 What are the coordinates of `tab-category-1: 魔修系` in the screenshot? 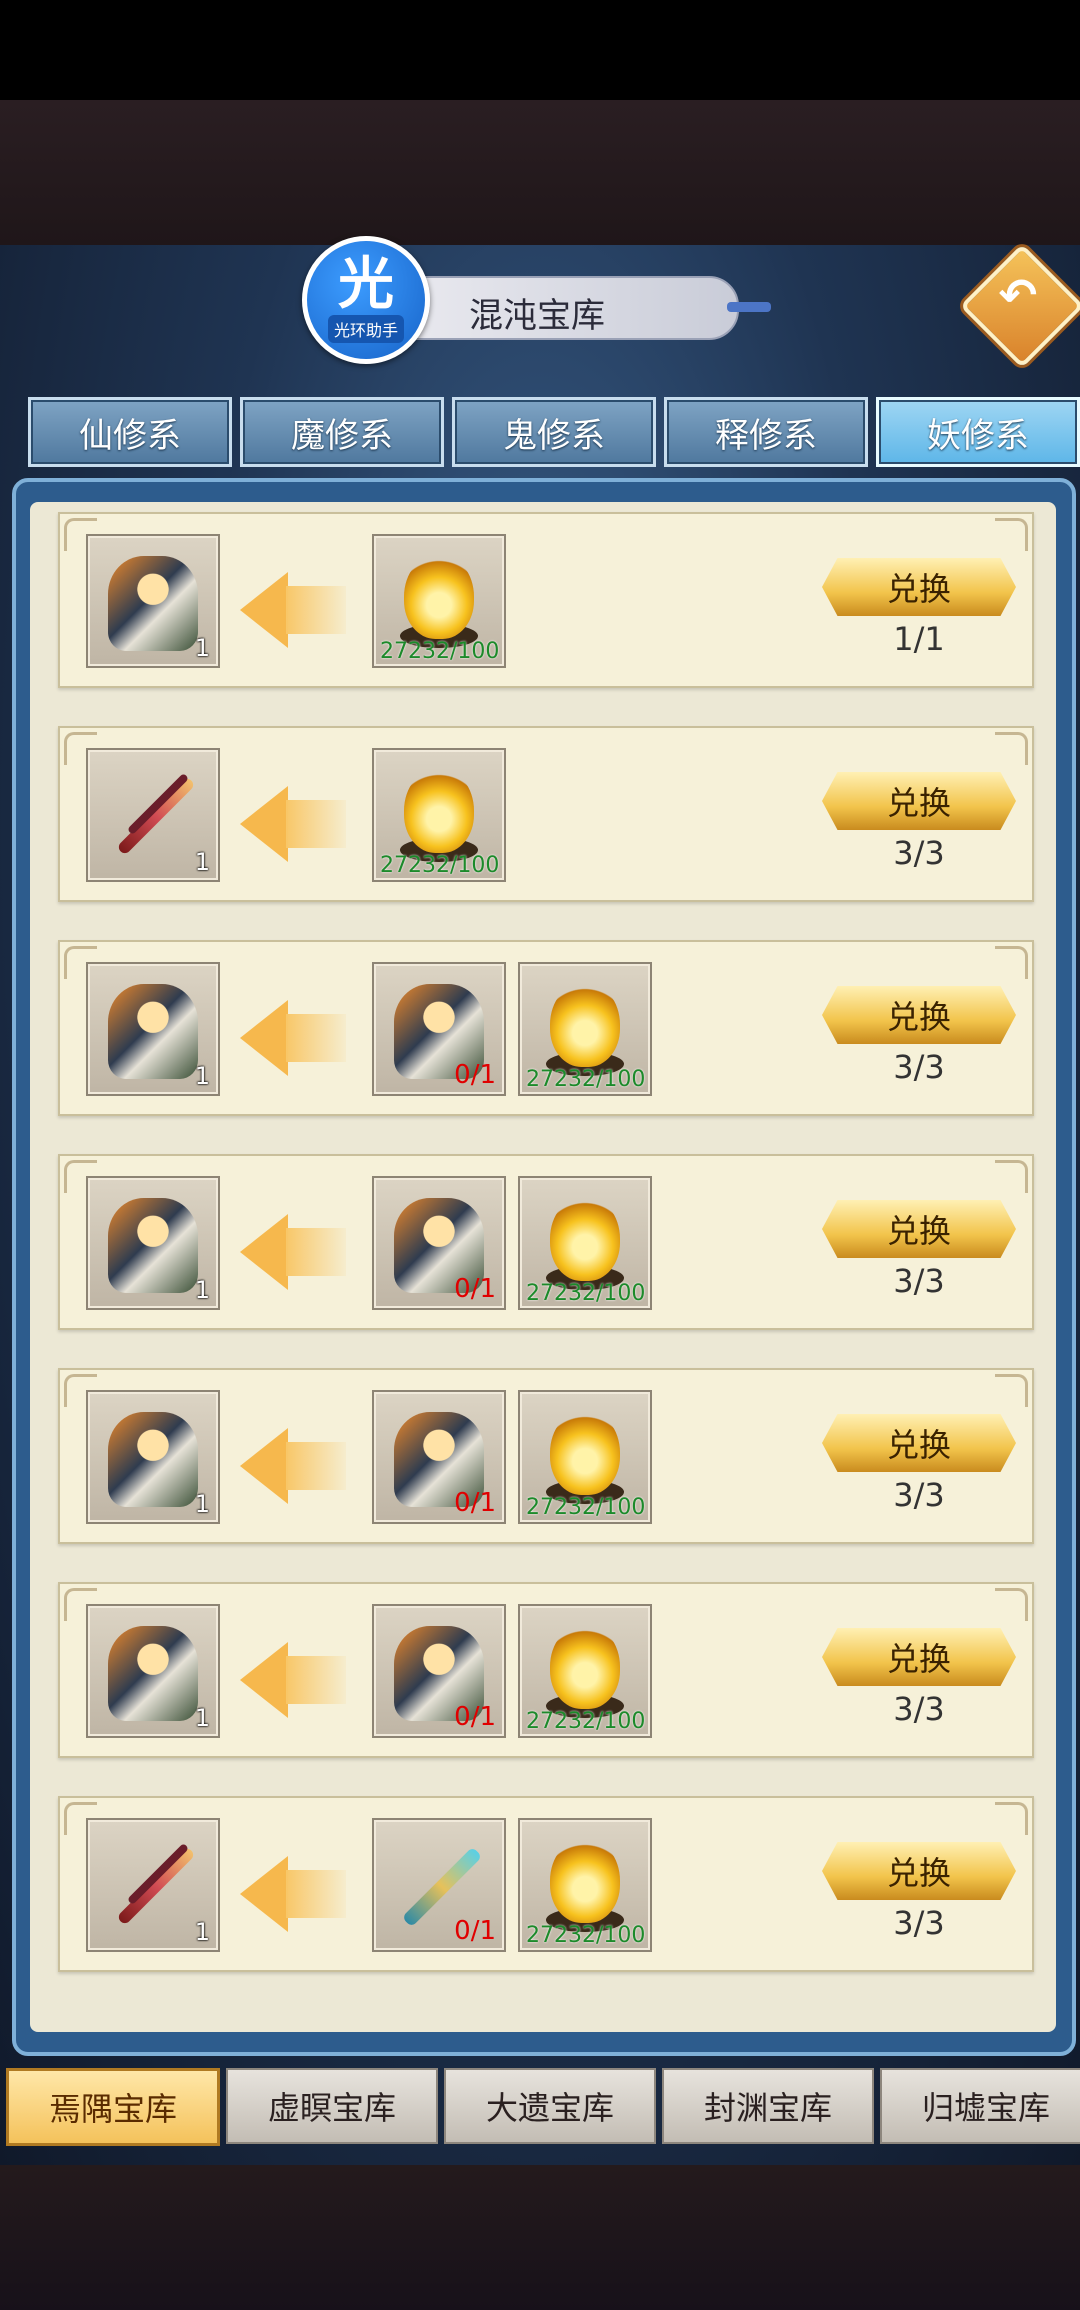 It's located at (342, 432).